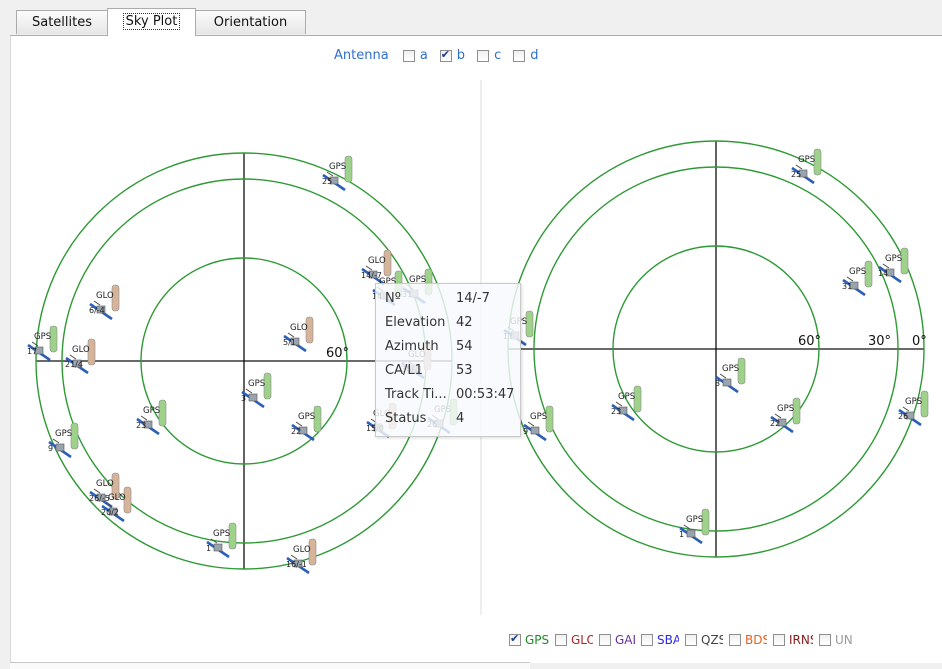 The image size is (942, 669). I want to click on satellite-marker: GPS 23, so click(151, 417).